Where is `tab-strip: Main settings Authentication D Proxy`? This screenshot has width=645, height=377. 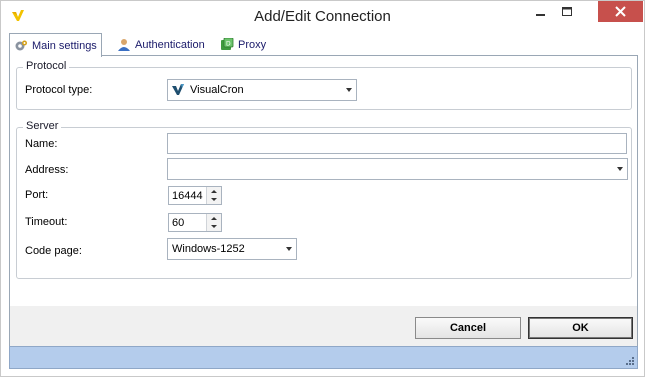
tab-strip: Main settings Authentication D Proxy is located at coordinates (323, 45).